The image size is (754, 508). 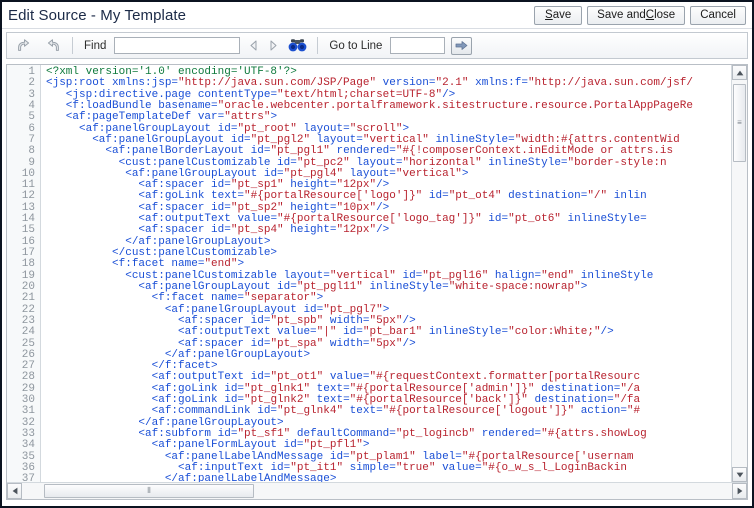 I want to click on horizontal-scroll-thumb: ⦀, so click(x=149, y=491).